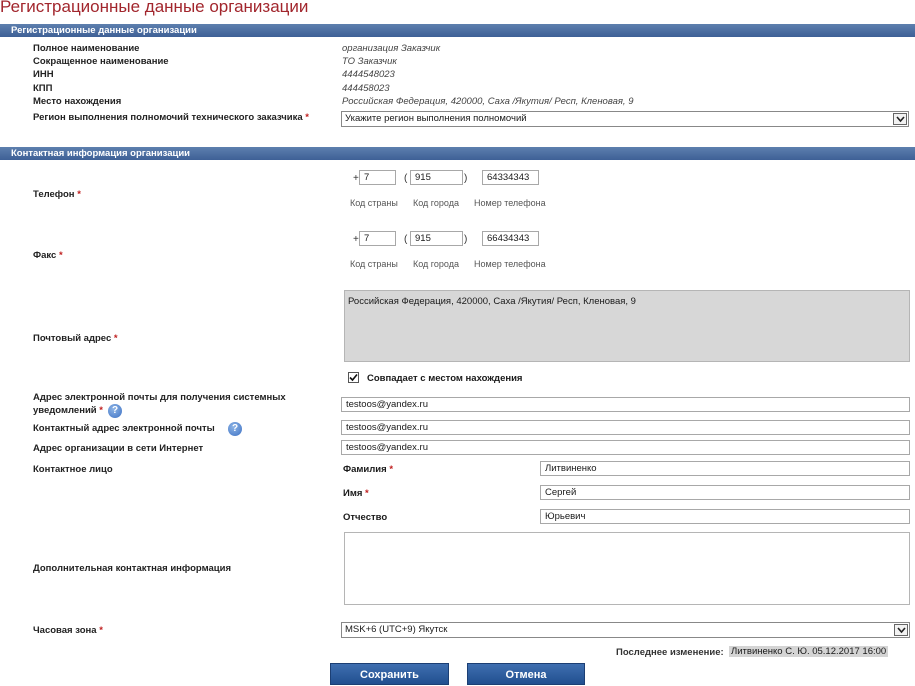 This screenshot has height=686, width=915. What do you see at coordinates (436, 118) in the screenshot?
I see `region-select-value: Укажите регион выполнения полномочий` at bounding box center [436, 118].